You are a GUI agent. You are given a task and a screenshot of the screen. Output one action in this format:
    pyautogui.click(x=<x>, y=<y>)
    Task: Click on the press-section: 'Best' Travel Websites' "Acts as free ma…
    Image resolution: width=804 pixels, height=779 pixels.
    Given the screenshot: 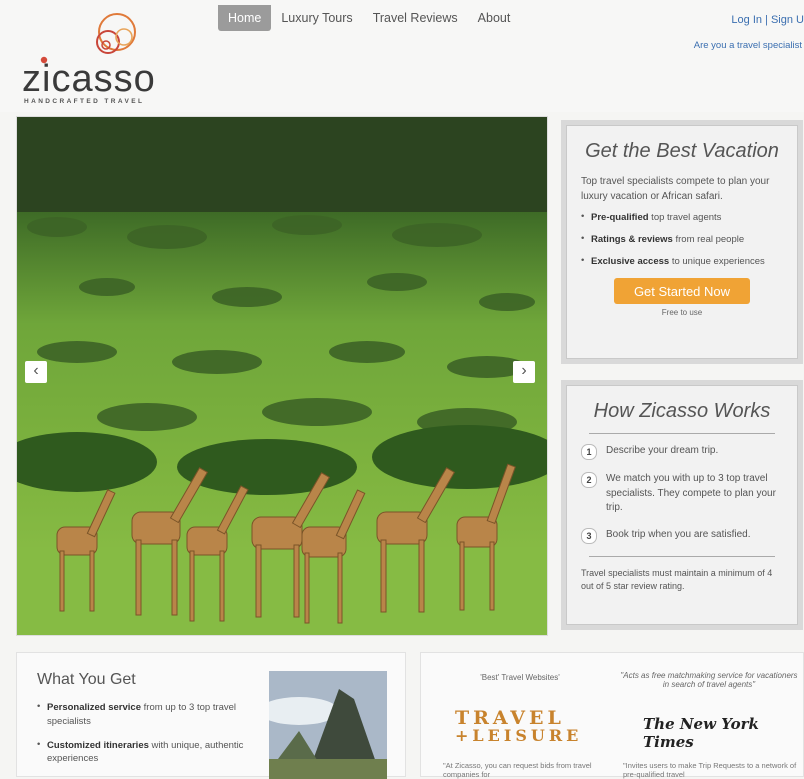 What is the action you would take?
    pyautogui.click(x=612, y=715)
    